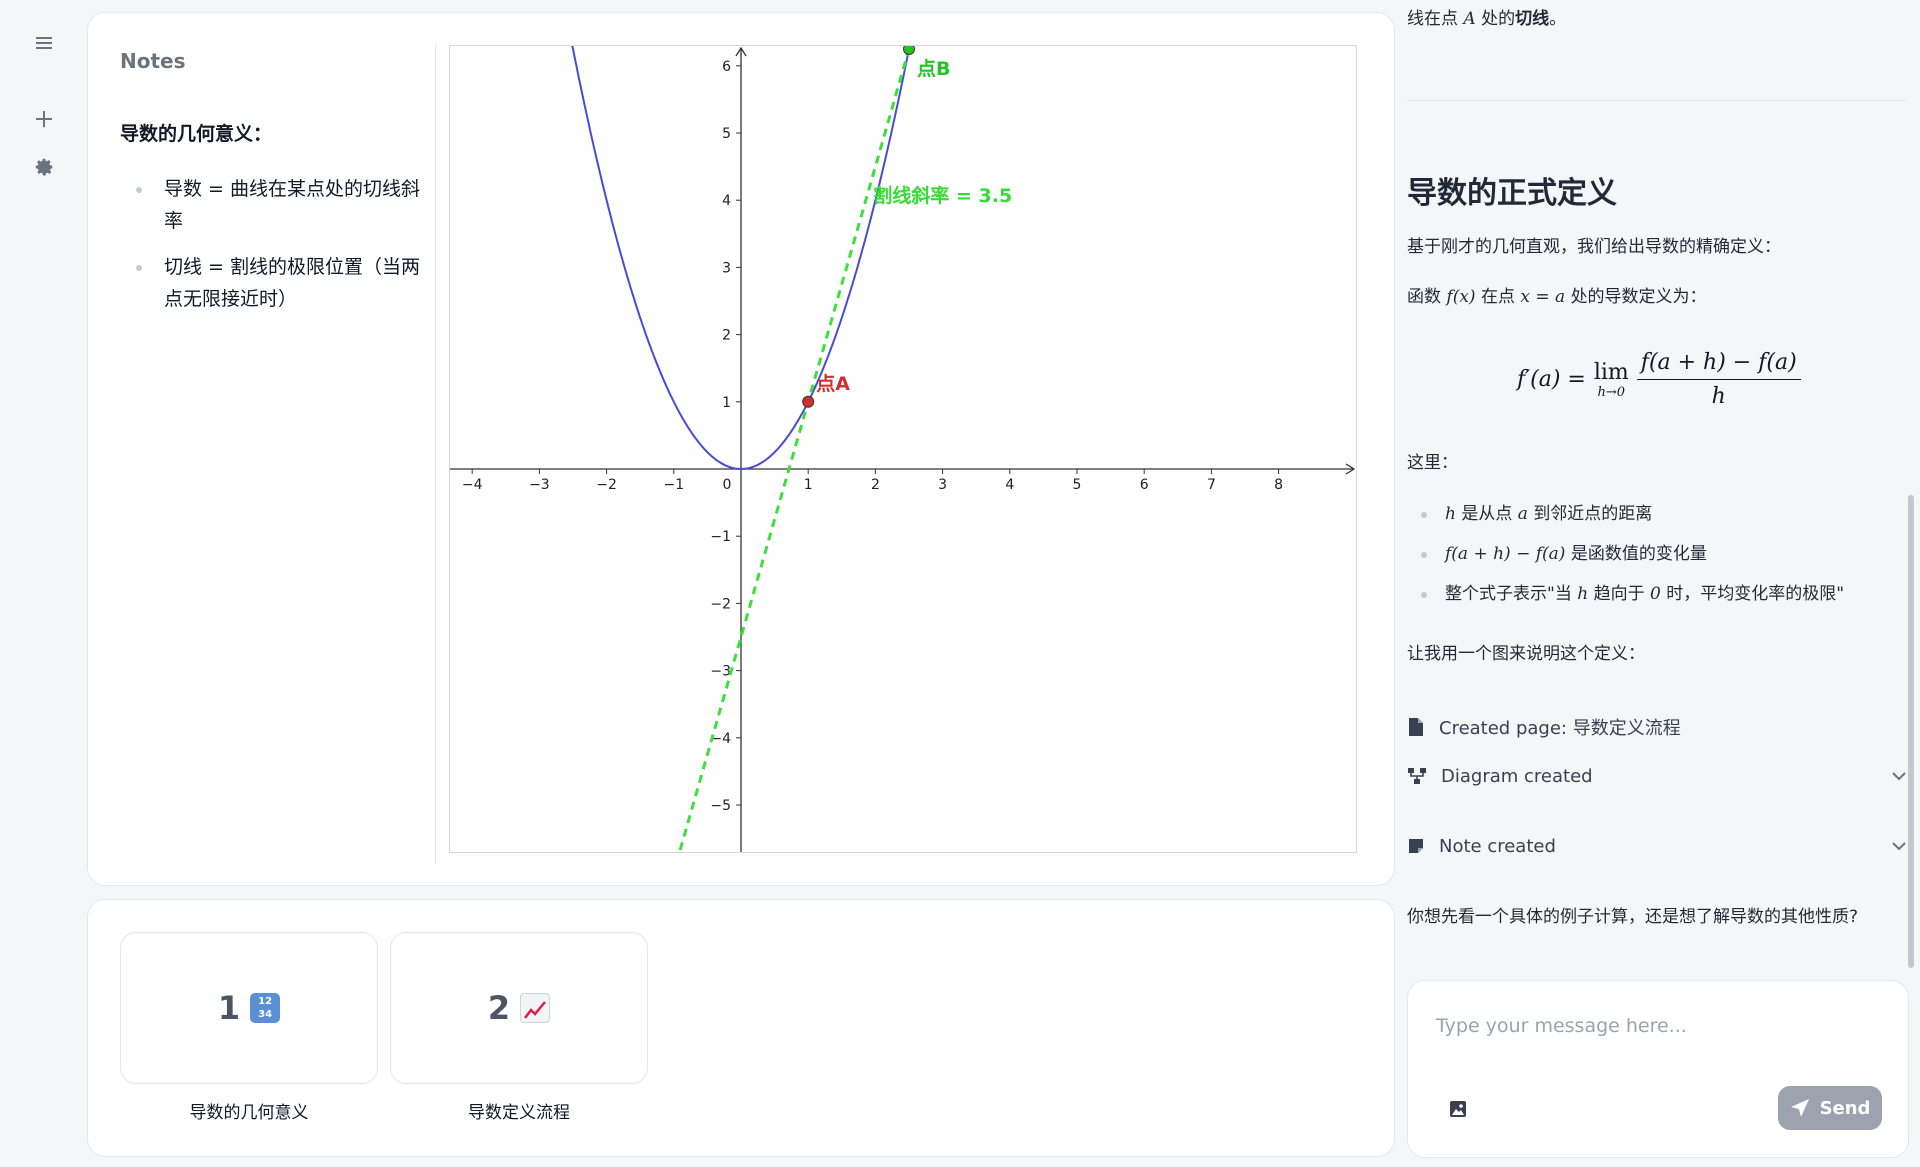 The image size is (1920, 1167). I want to click on x-tick-label: 8, so click(1278, 485).